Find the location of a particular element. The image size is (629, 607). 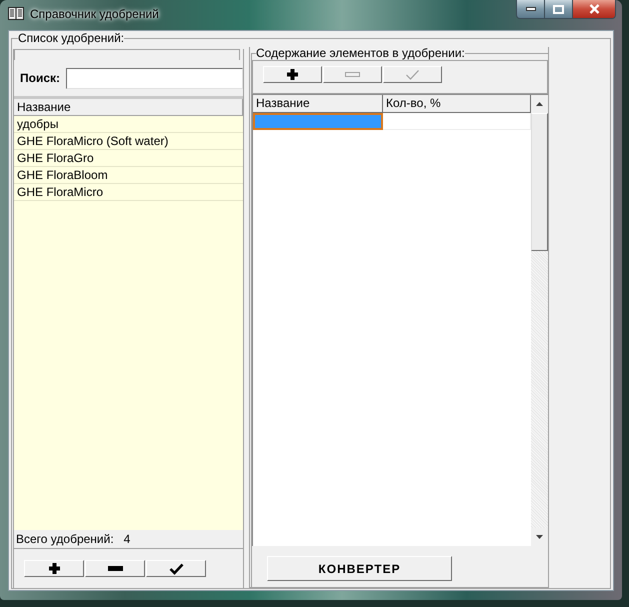

list-row: GHE FloraBloom is located at coordinates (128, 175).